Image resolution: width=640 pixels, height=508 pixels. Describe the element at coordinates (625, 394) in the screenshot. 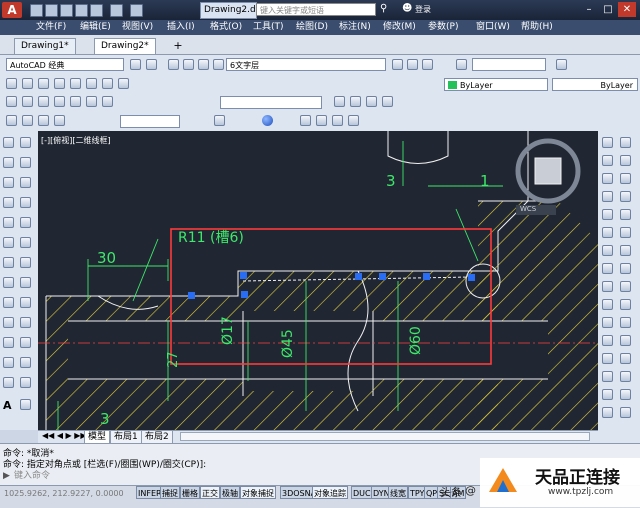

I see `area-icon` at that location.